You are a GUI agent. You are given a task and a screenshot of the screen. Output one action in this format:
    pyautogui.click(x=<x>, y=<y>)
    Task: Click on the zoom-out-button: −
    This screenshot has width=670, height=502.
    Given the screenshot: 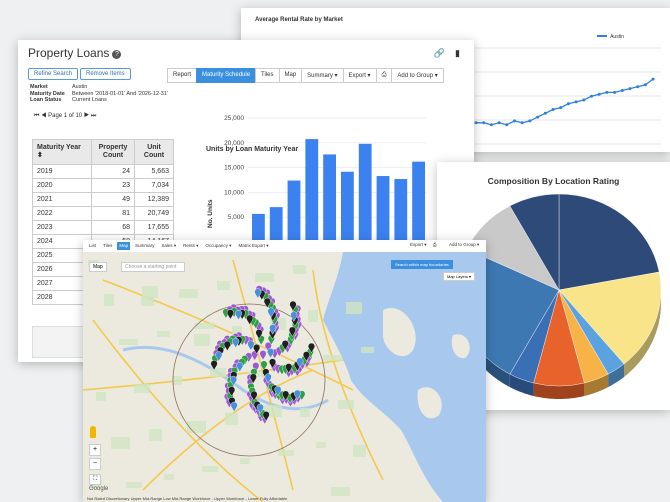 What is the action you would take?
    pyautogui.click(x=95, y=464)
    